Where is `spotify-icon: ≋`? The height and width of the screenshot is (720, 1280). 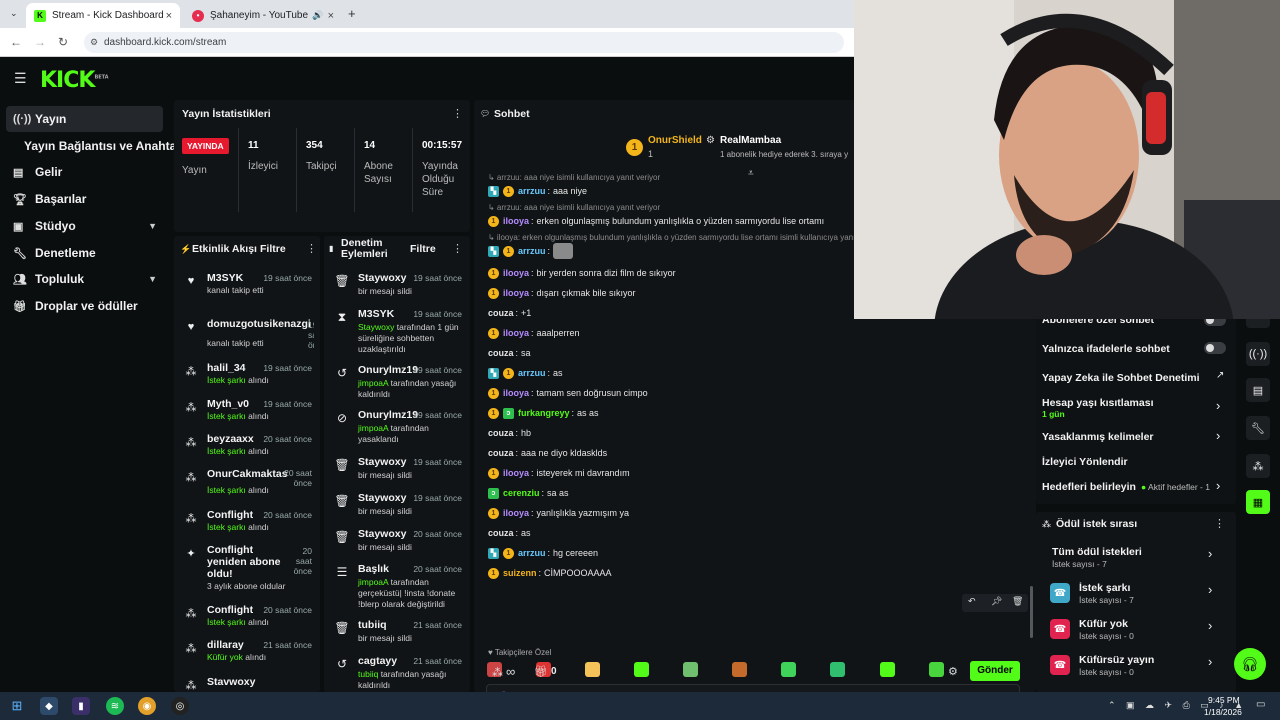
spotify-icon: ≋ is located at coordinates (115, 706).